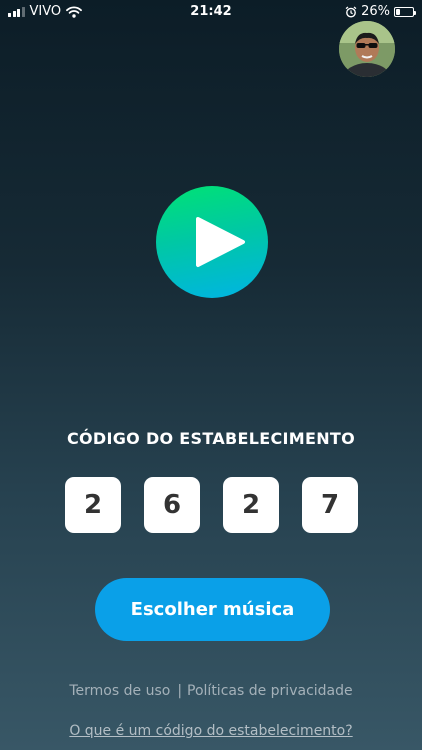 The image size is (422, 750). Describe the element at coordinates (93, 505) in the screenshot. I see `code-digit-1: 2` at that location.